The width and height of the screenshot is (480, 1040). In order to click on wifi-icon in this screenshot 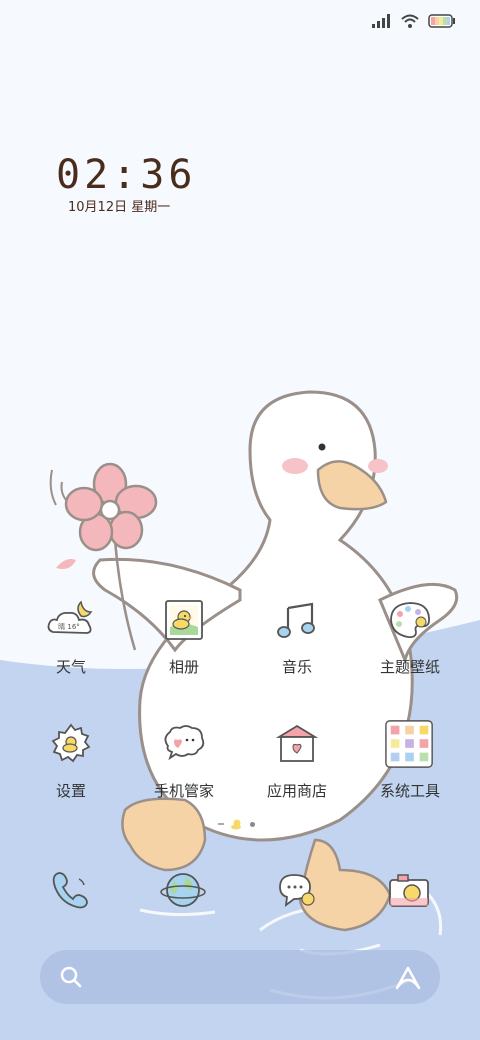, I will do `click(410, 21)`.